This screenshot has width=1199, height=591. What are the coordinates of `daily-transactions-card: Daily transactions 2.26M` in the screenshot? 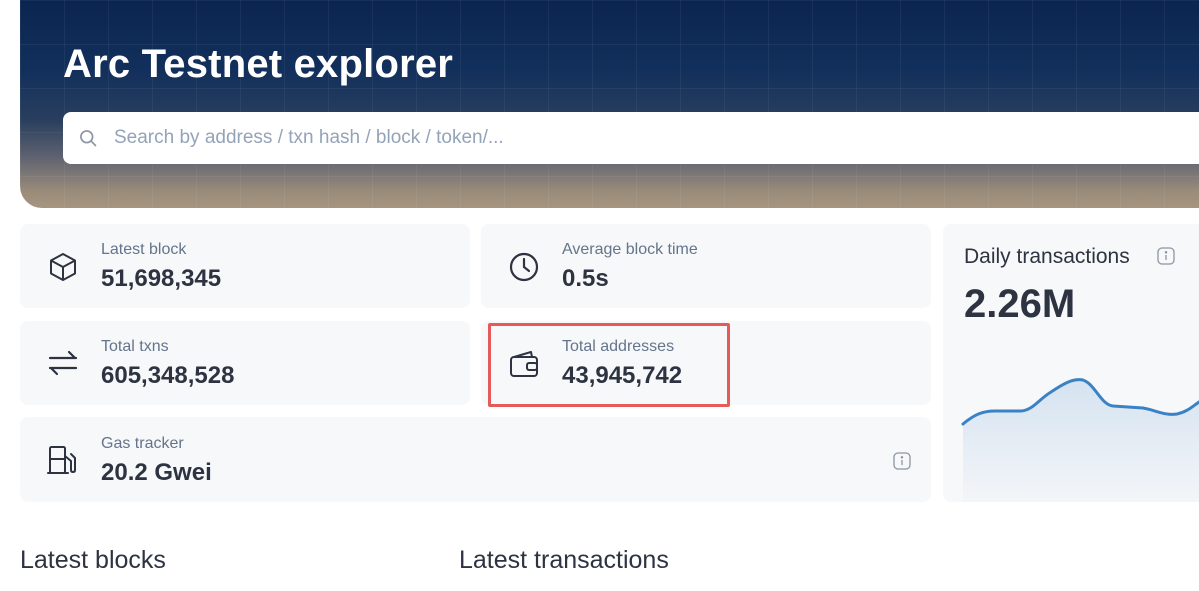 It's located at (1071, 363).